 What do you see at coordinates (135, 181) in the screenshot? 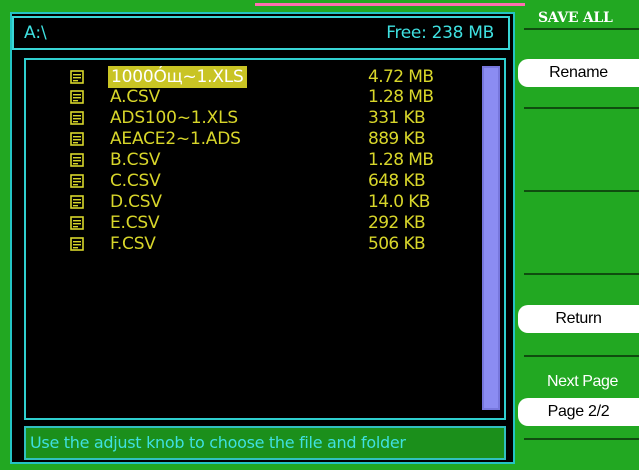
I see `file-name: C.CSV` at bounding box center [135, 181].